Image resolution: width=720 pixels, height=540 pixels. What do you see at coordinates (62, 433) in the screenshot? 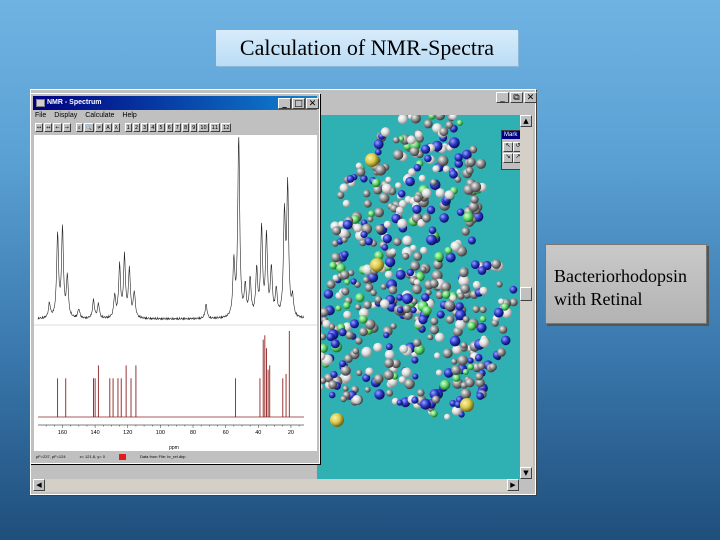
I see `x-tick-label-160: 160` at bounding box center [62, 433].